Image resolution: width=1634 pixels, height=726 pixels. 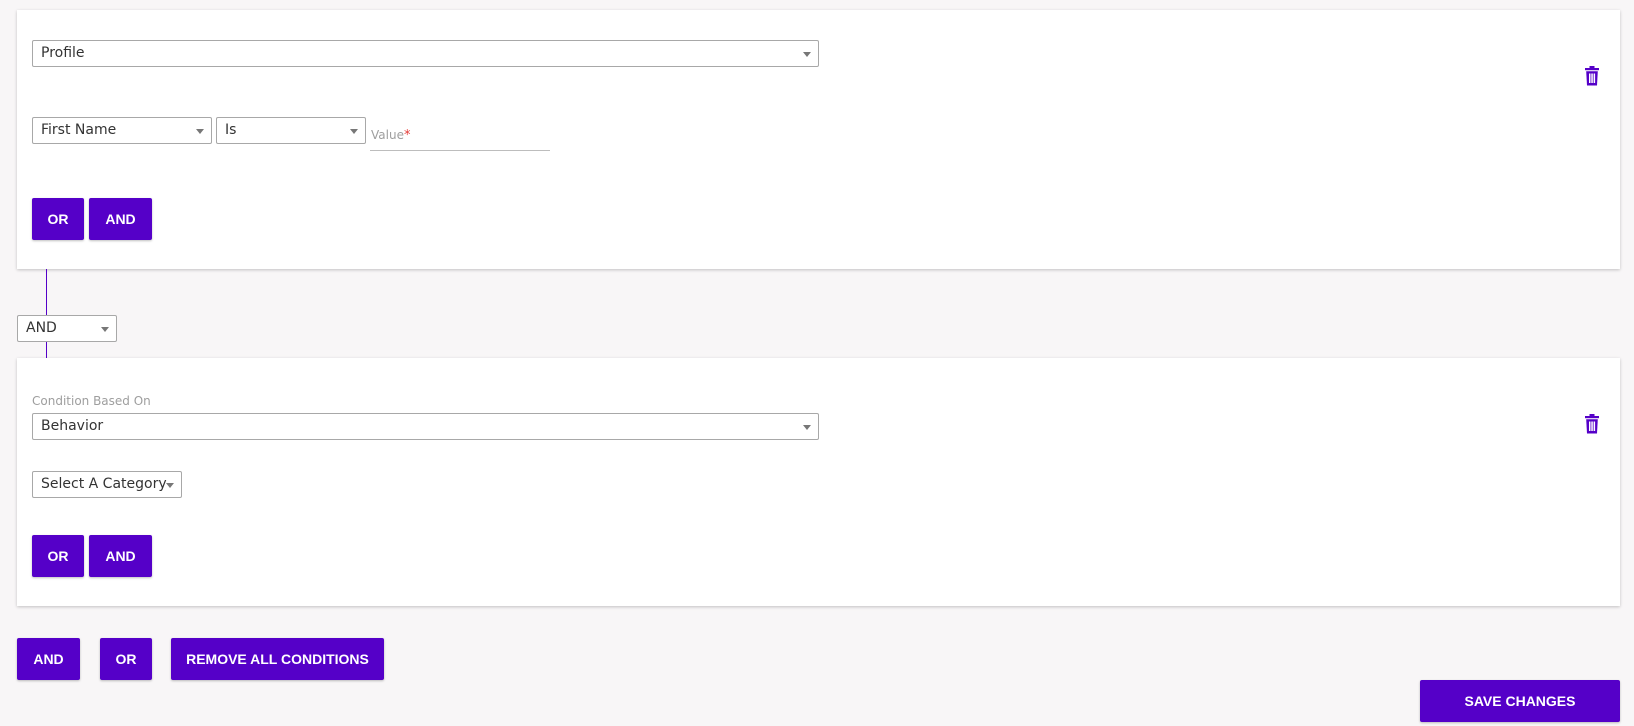 What do you see at coordinates (122, 130) in the screenshot?
I see `field-select: First Name` at bounding box center [122, 130].